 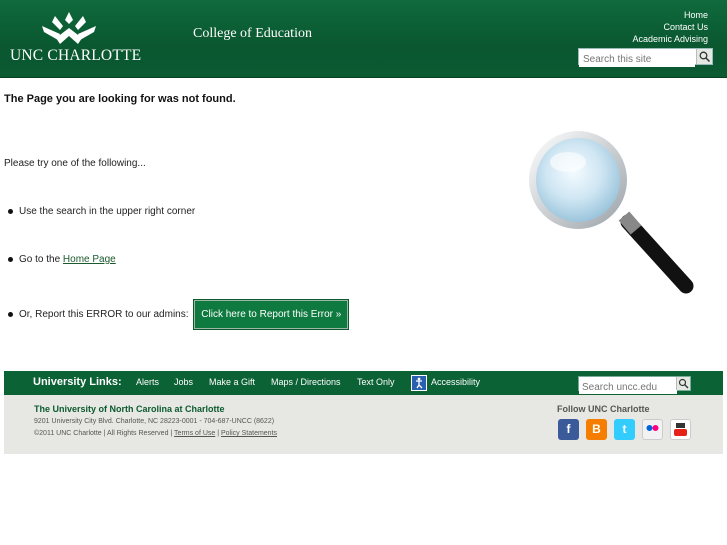 What do you see at coordinates (232, 382) in the screenshot?
I see `make-a-gift-link: Make a Gift` at bounding box center [232, 382].